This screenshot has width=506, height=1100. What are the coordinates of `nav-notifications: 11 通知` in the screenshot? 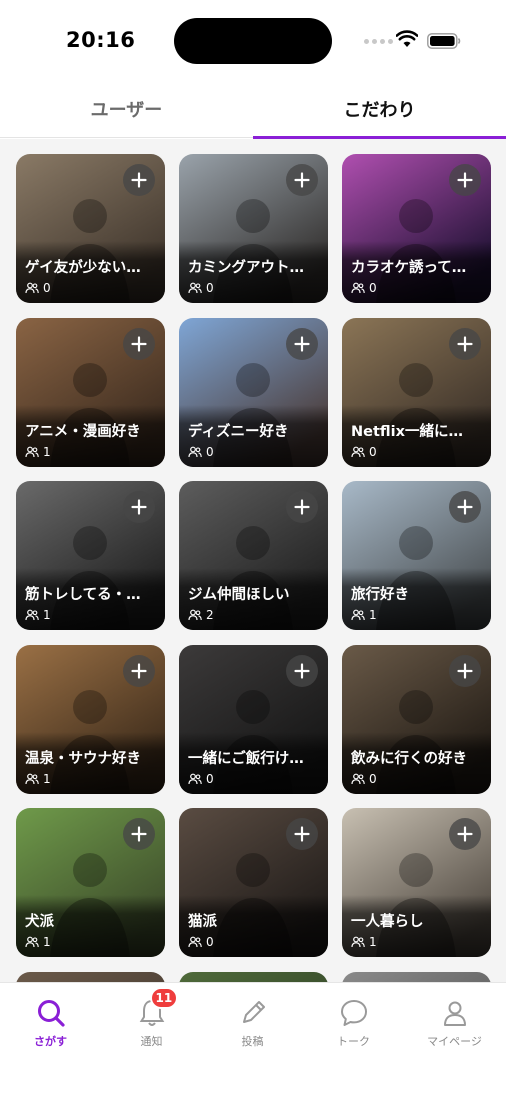 It's located at (151, 1022).